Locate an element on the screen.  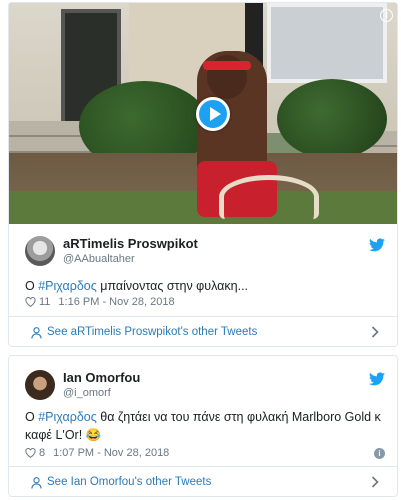
see-other-tweets-label: See Ian Omorfou's other Tweets is located at coordinates (129, 482).